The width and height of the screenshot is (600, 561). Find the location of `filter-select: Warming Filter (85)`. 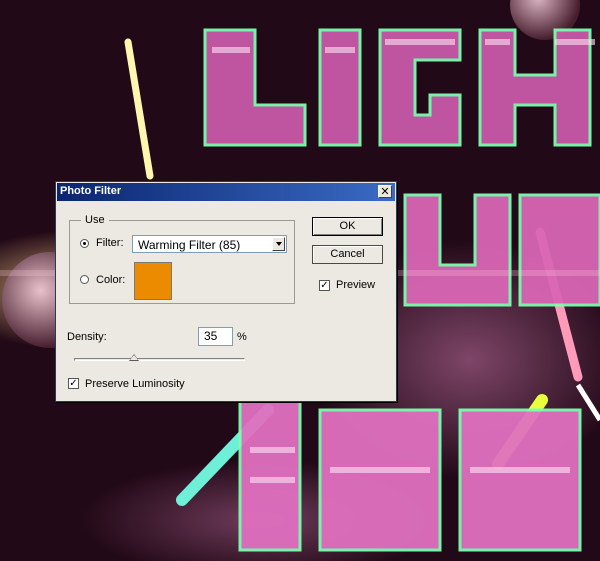

filter-select: Warming Filter (85) is located at coordinates (209, 244).